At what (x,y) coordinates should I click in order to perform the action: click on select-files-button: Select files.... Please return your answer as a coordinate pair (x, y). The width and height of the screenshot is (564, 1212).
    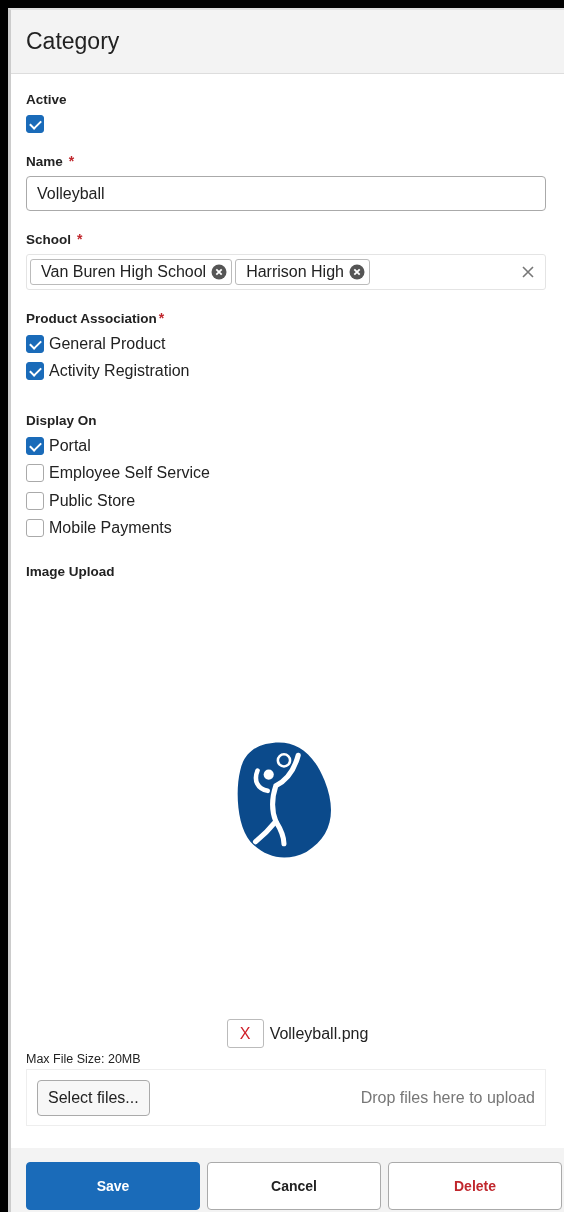
    Looking at the image, I should click on (93, 1097).